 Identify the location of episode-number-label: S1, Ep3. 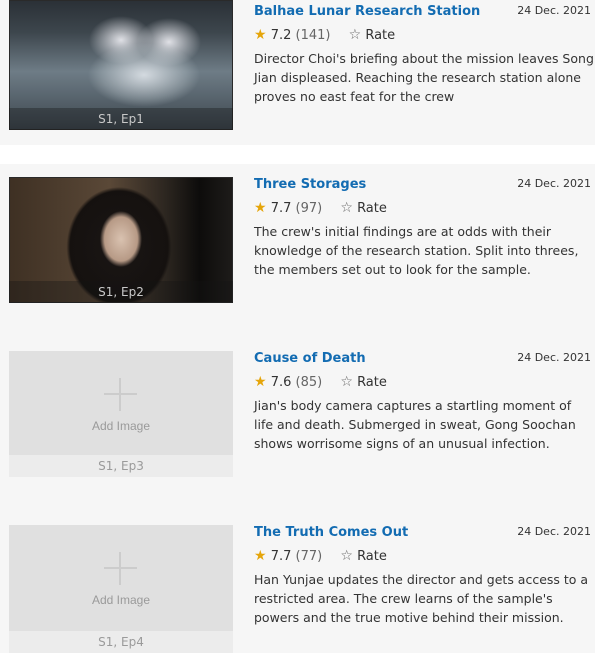
(121, 466).